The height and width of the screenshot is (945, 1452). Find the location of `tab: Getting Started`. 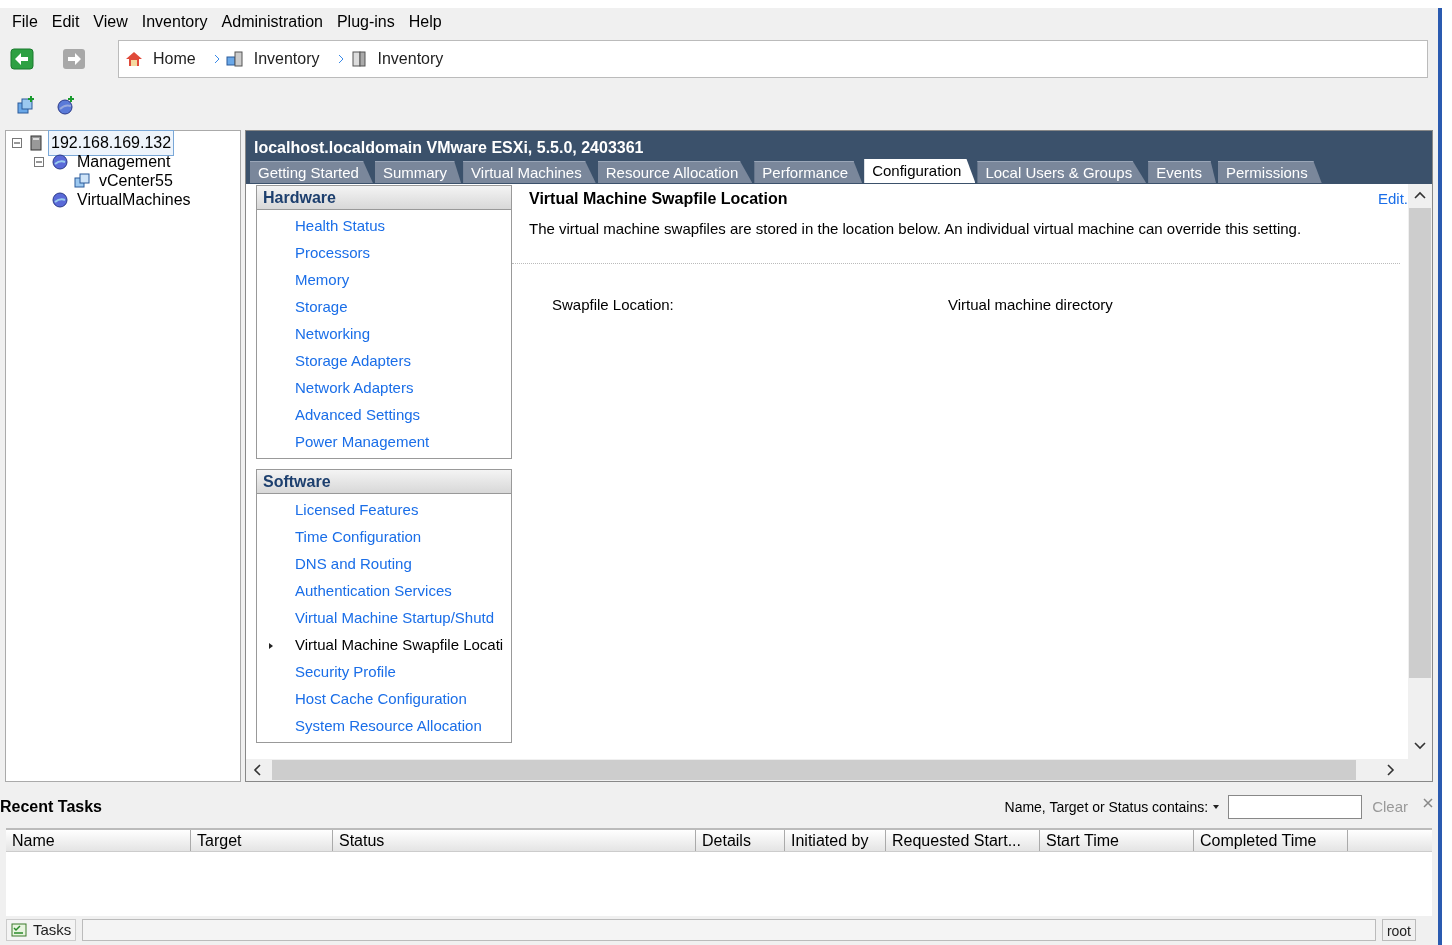

tab: Getting Started is located at coordinates (311, 172).